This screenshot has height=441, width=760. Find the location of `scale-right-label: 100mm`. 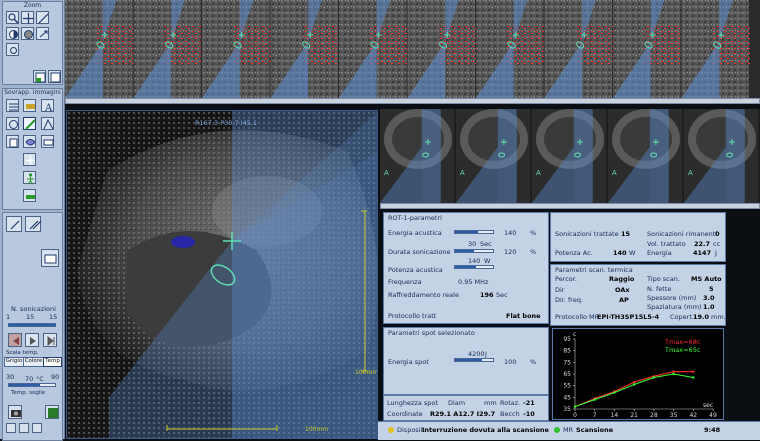

scale-right-label: 100mm is located at coordinates (366, 372).